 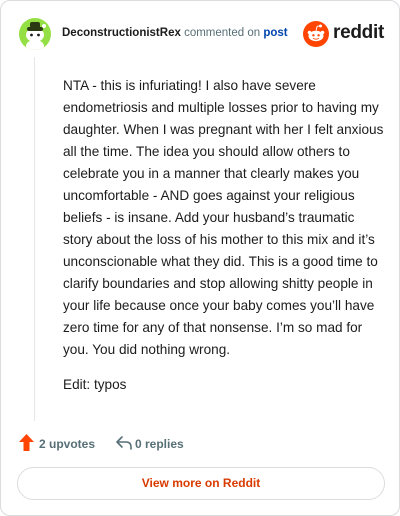 What do you see at coordinates (222, 33) in the screenshot?
I see `action-text: commented on` at bounding box center [222, 33].